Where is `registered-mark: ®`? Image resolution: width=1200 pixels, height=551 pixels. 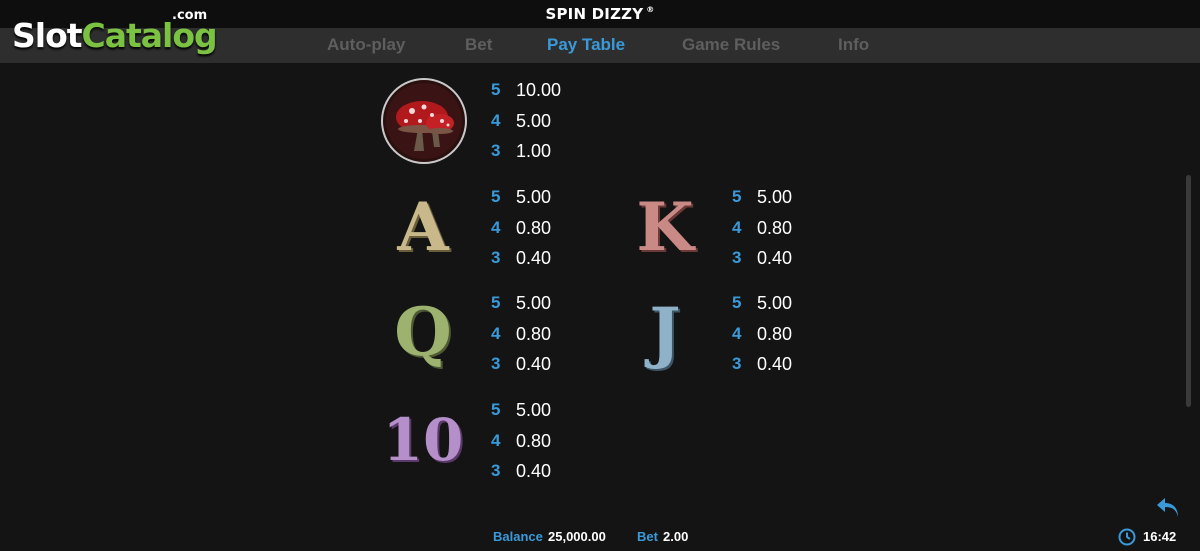 registered-mark: ® is located at coordinates (650, 9).